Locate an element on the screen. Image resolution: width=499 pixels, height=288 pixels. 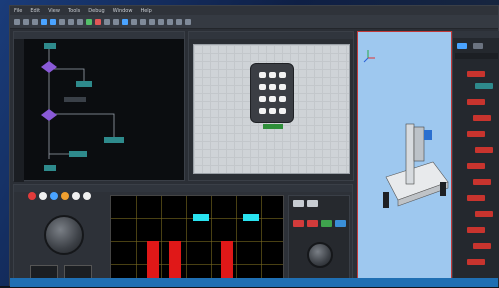
keypad-connector is located at coordinates (273, 126).